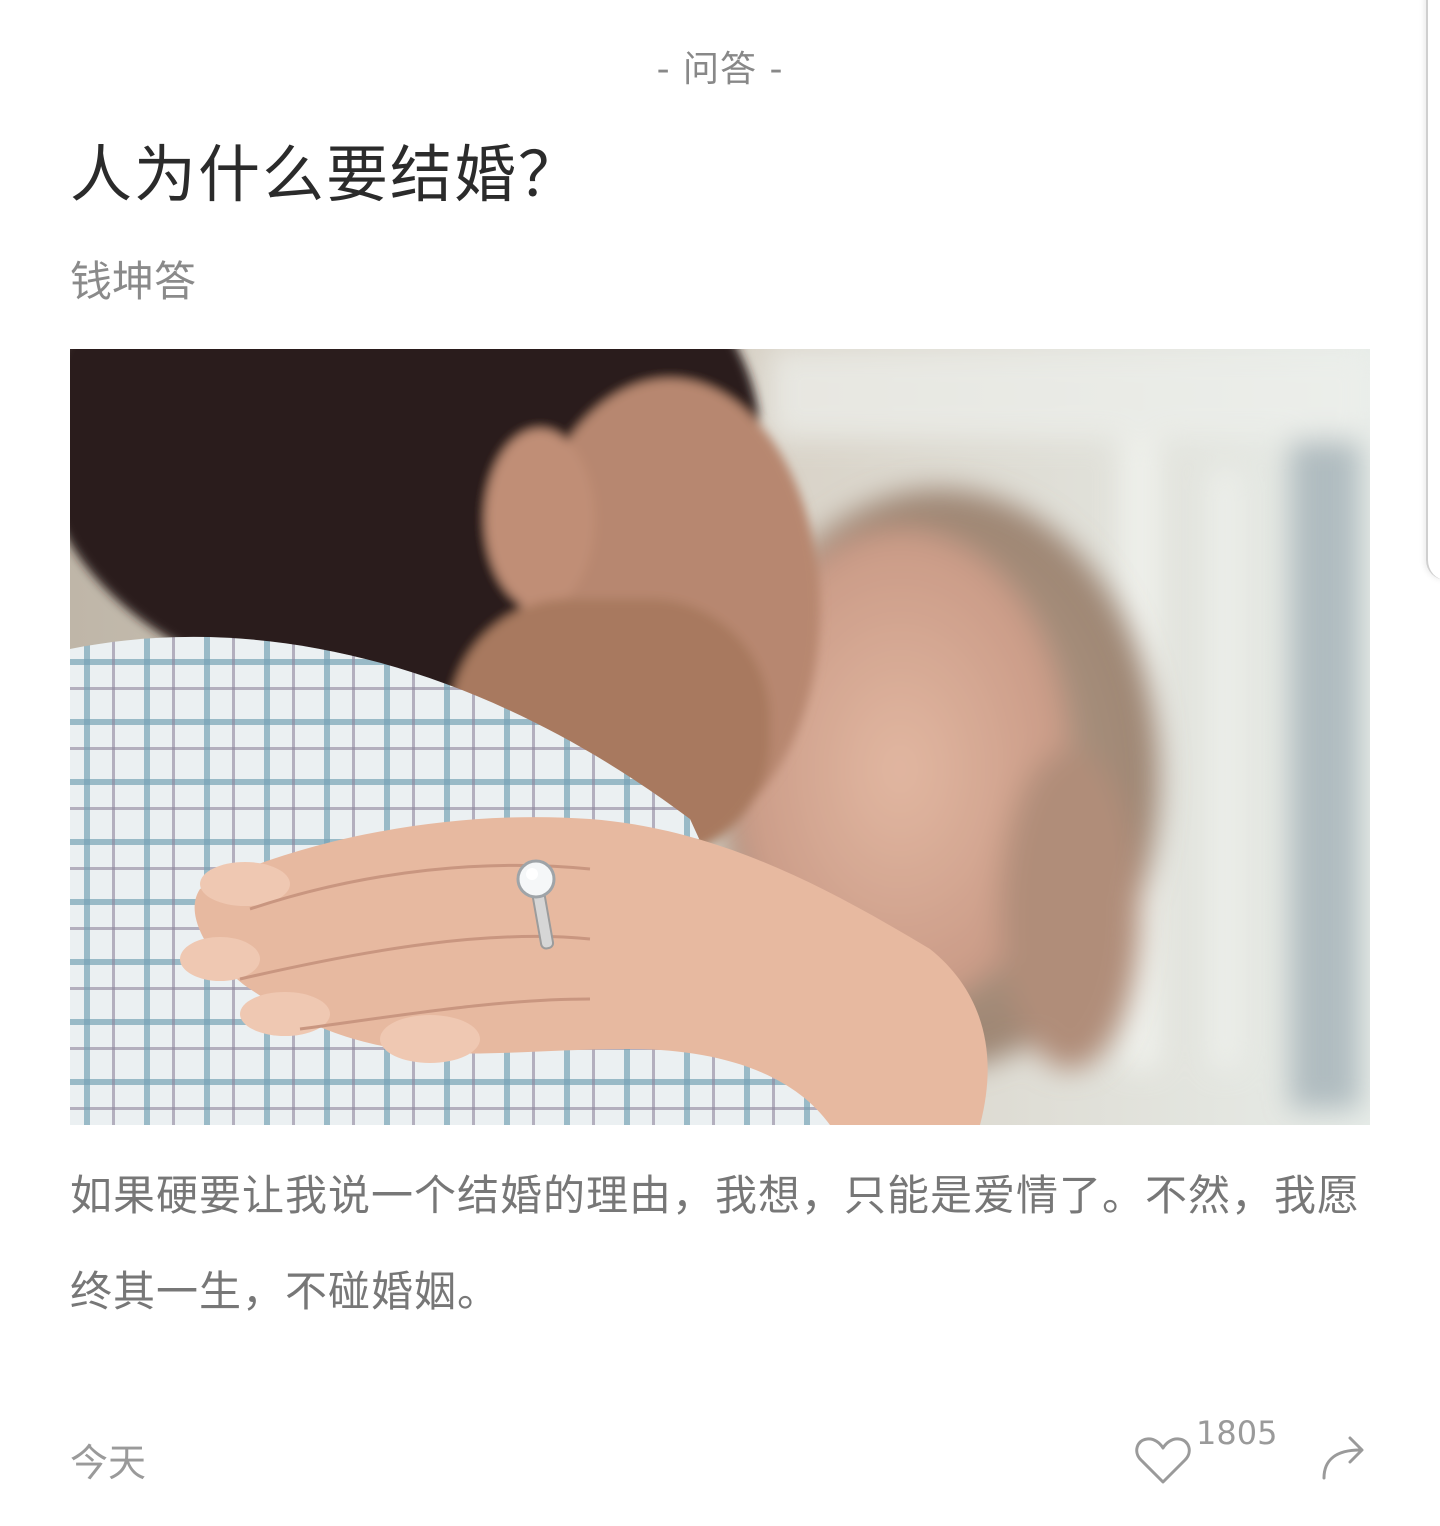 The image size is (1440, 1526). What do you see at coordinates (133, 281) in the screenshot?
I see `author-byline: 钱坤答` at bounding box center [133, 281].